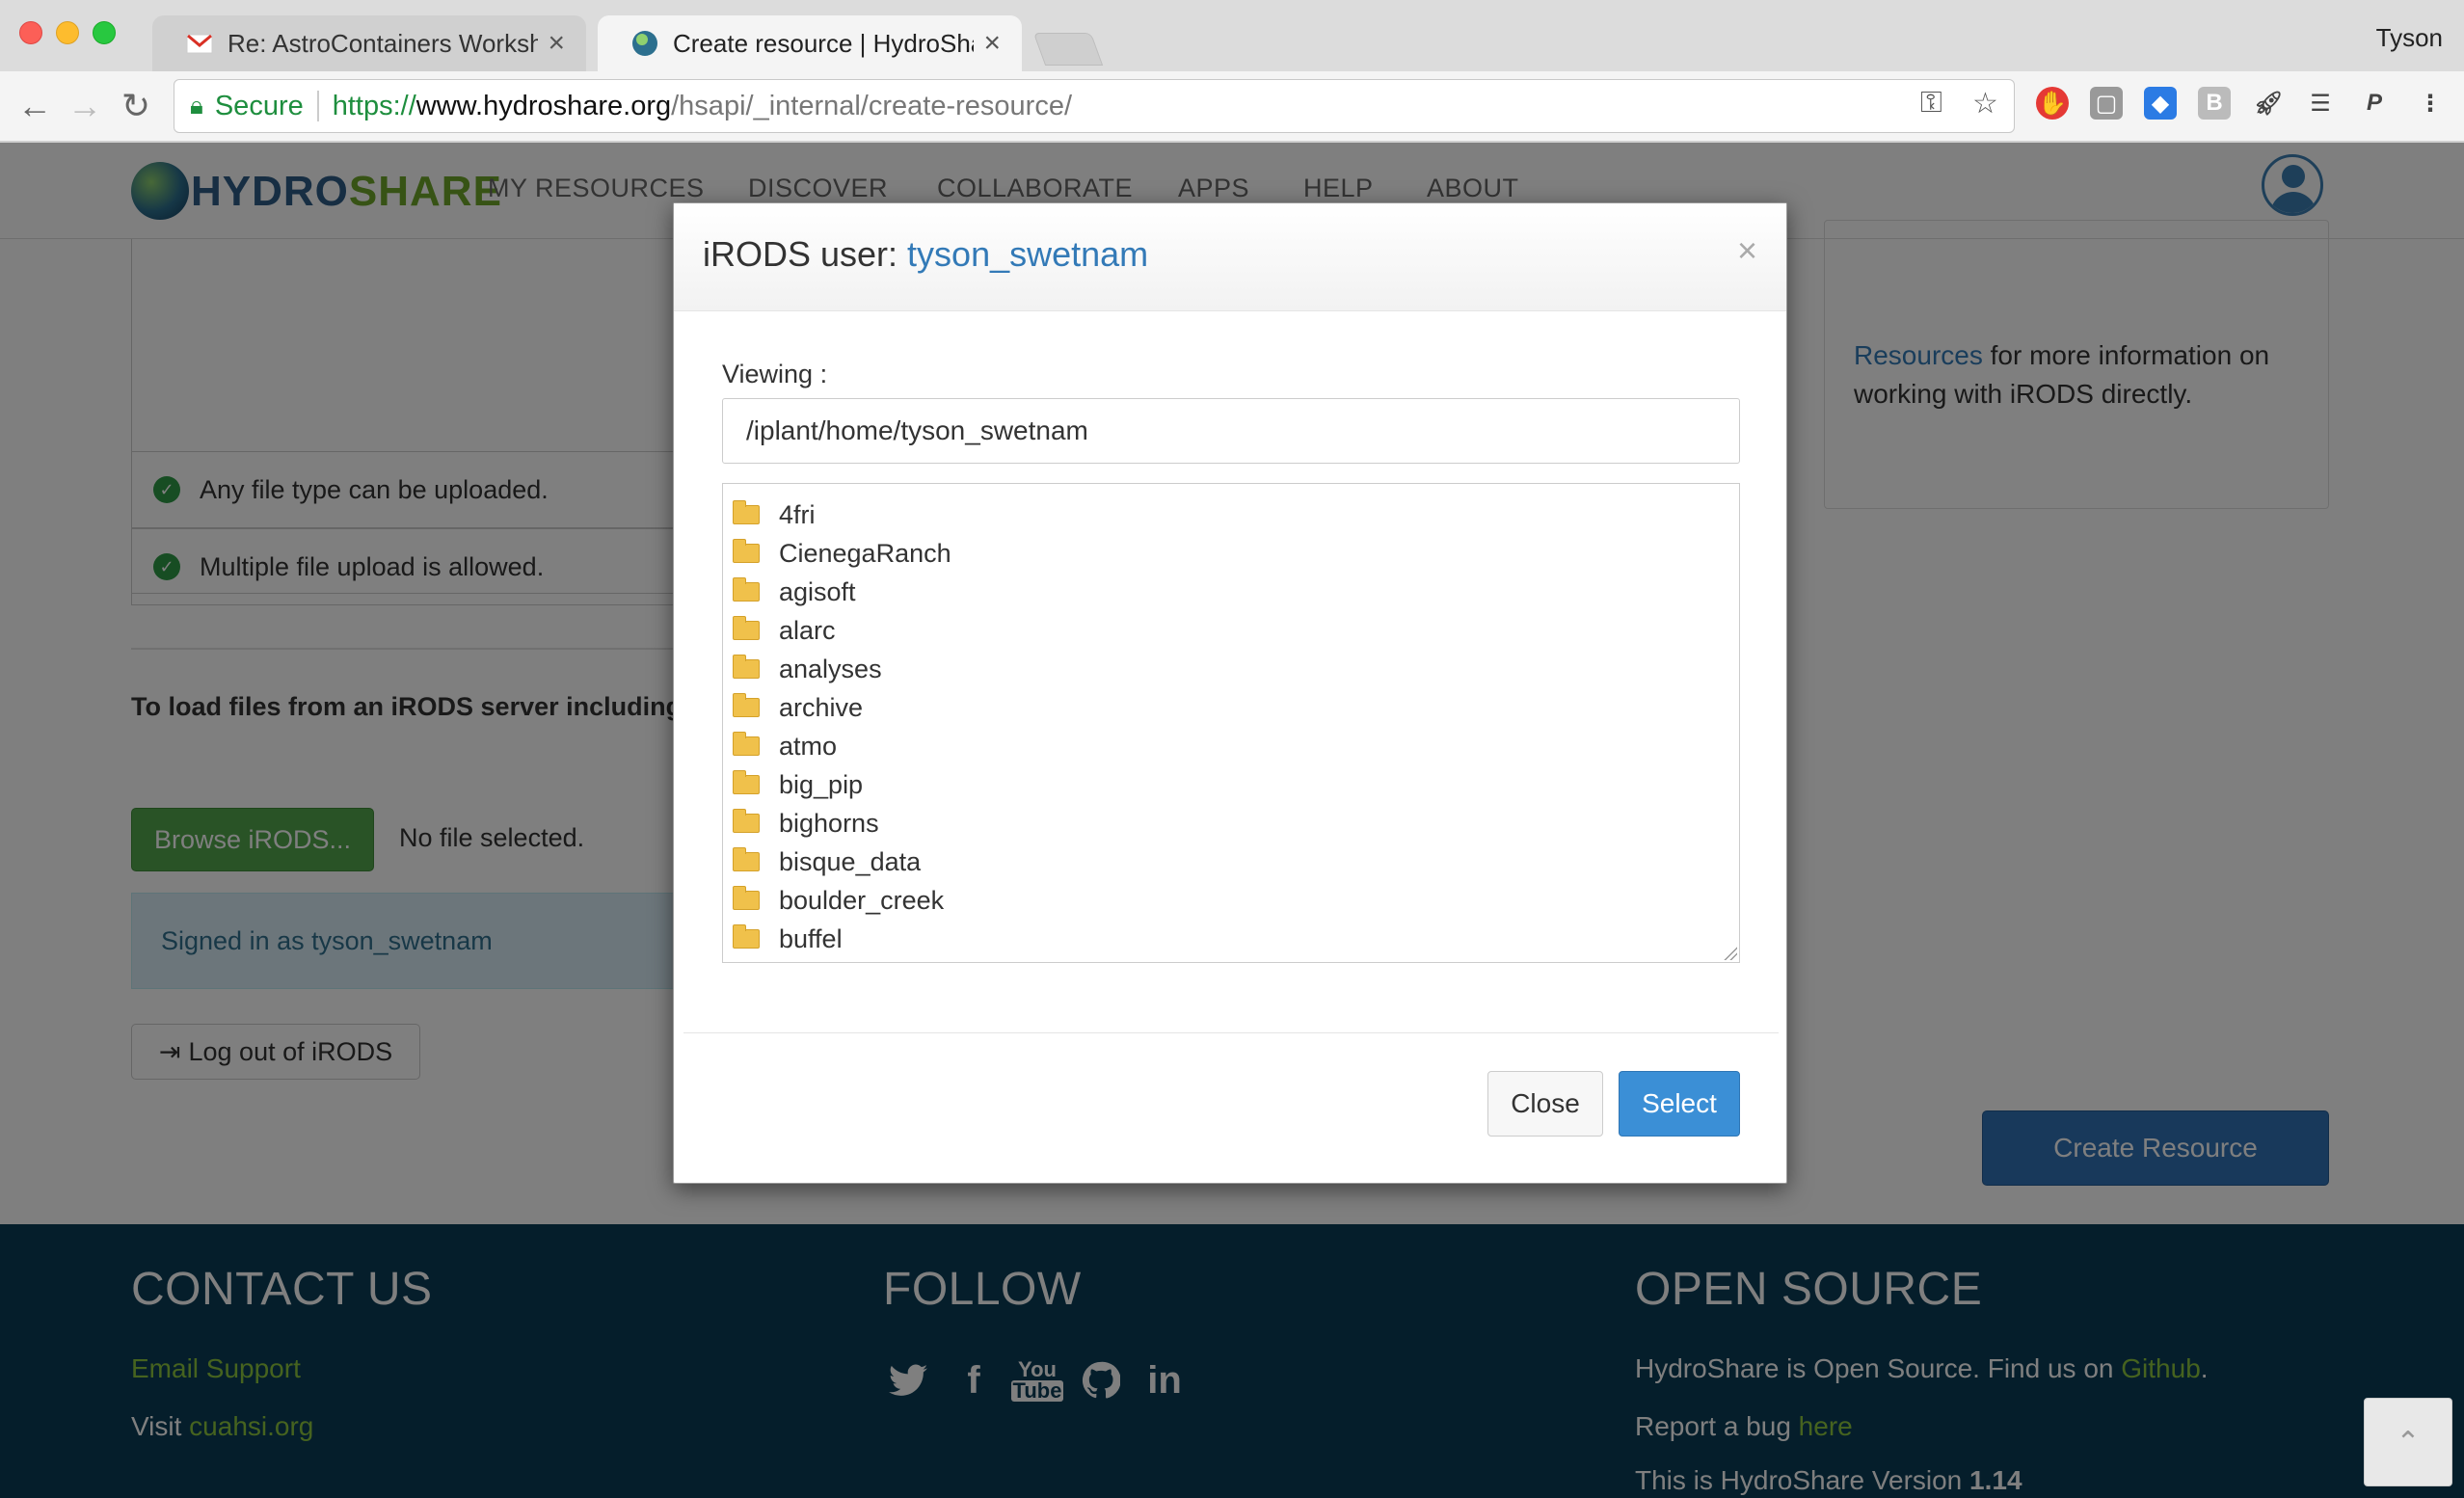 The width and height of the screenshot is (2464, 1498). Describe the element at coordinates (1731, 954) in the screenshot. I see `resize-handle-icon` at that location.